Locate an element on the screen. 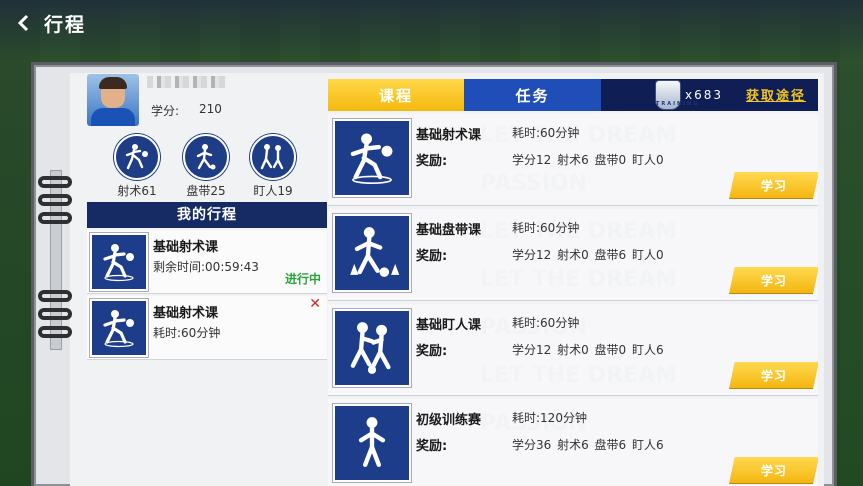 This screenshot has height=486, width=863. marking-players-icon is located at coordinates (273, 157).